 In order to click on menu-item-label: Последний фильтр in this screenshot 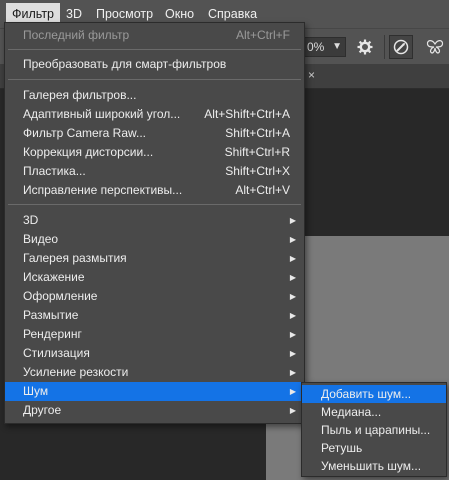, I will do `click(76, 35)`.